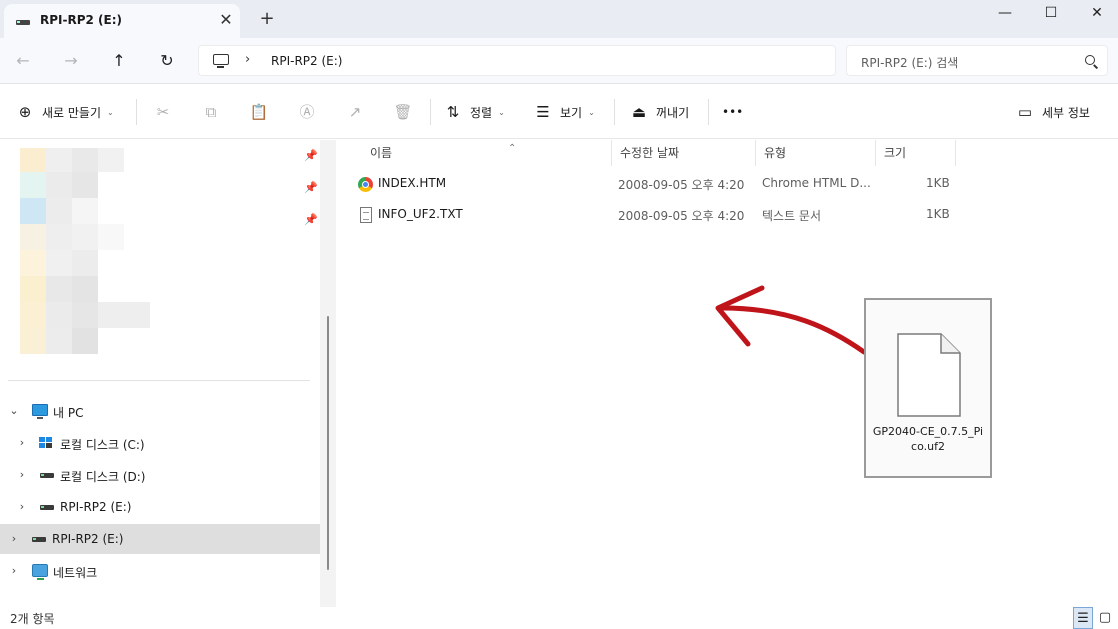  I want to click on delete-icon: 🗑, so click(403, 112).